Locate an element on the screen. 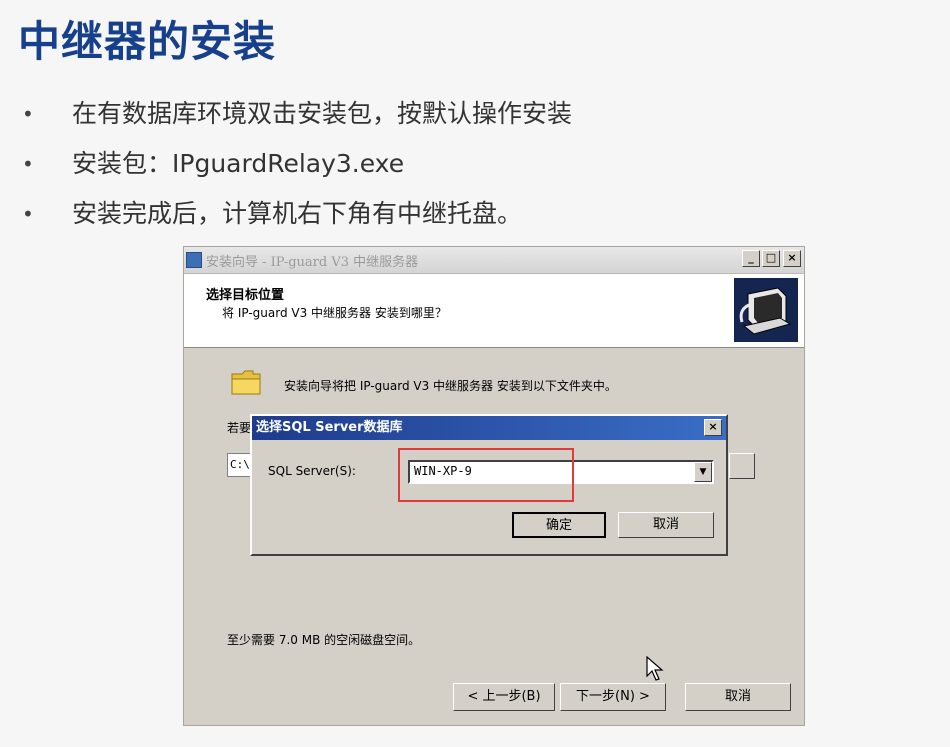 The height and width of the screenshot is (747, 950). computer-install-icon is located at coordinates (766, 310).